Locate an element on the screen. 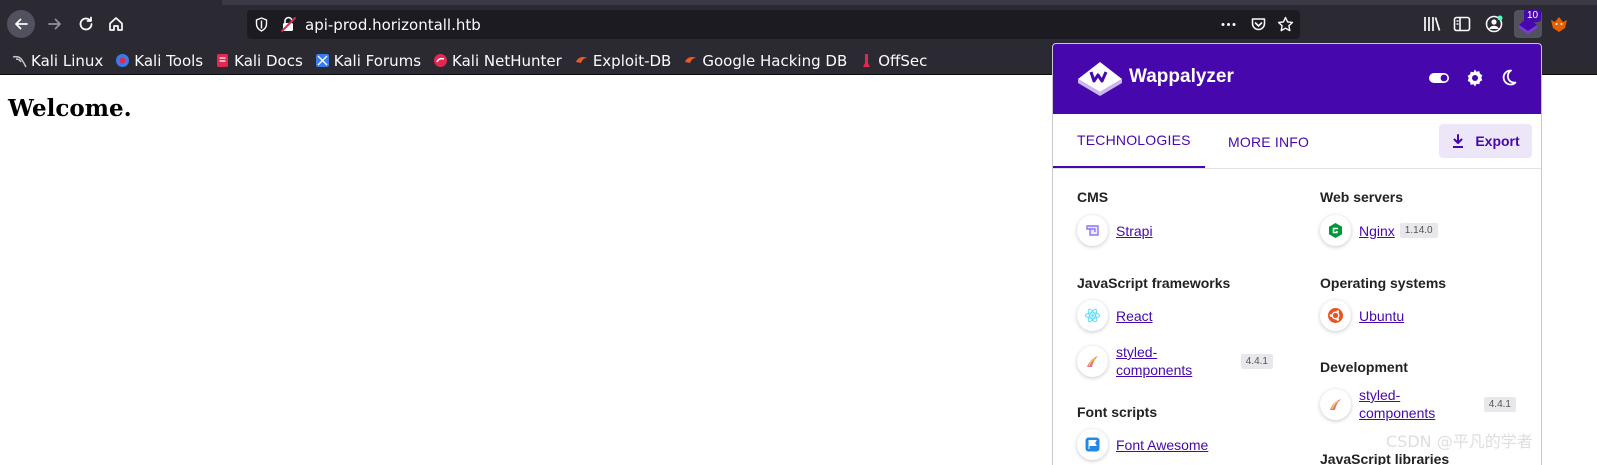  tracking-shield-icon is located at coordinates (261, 24).